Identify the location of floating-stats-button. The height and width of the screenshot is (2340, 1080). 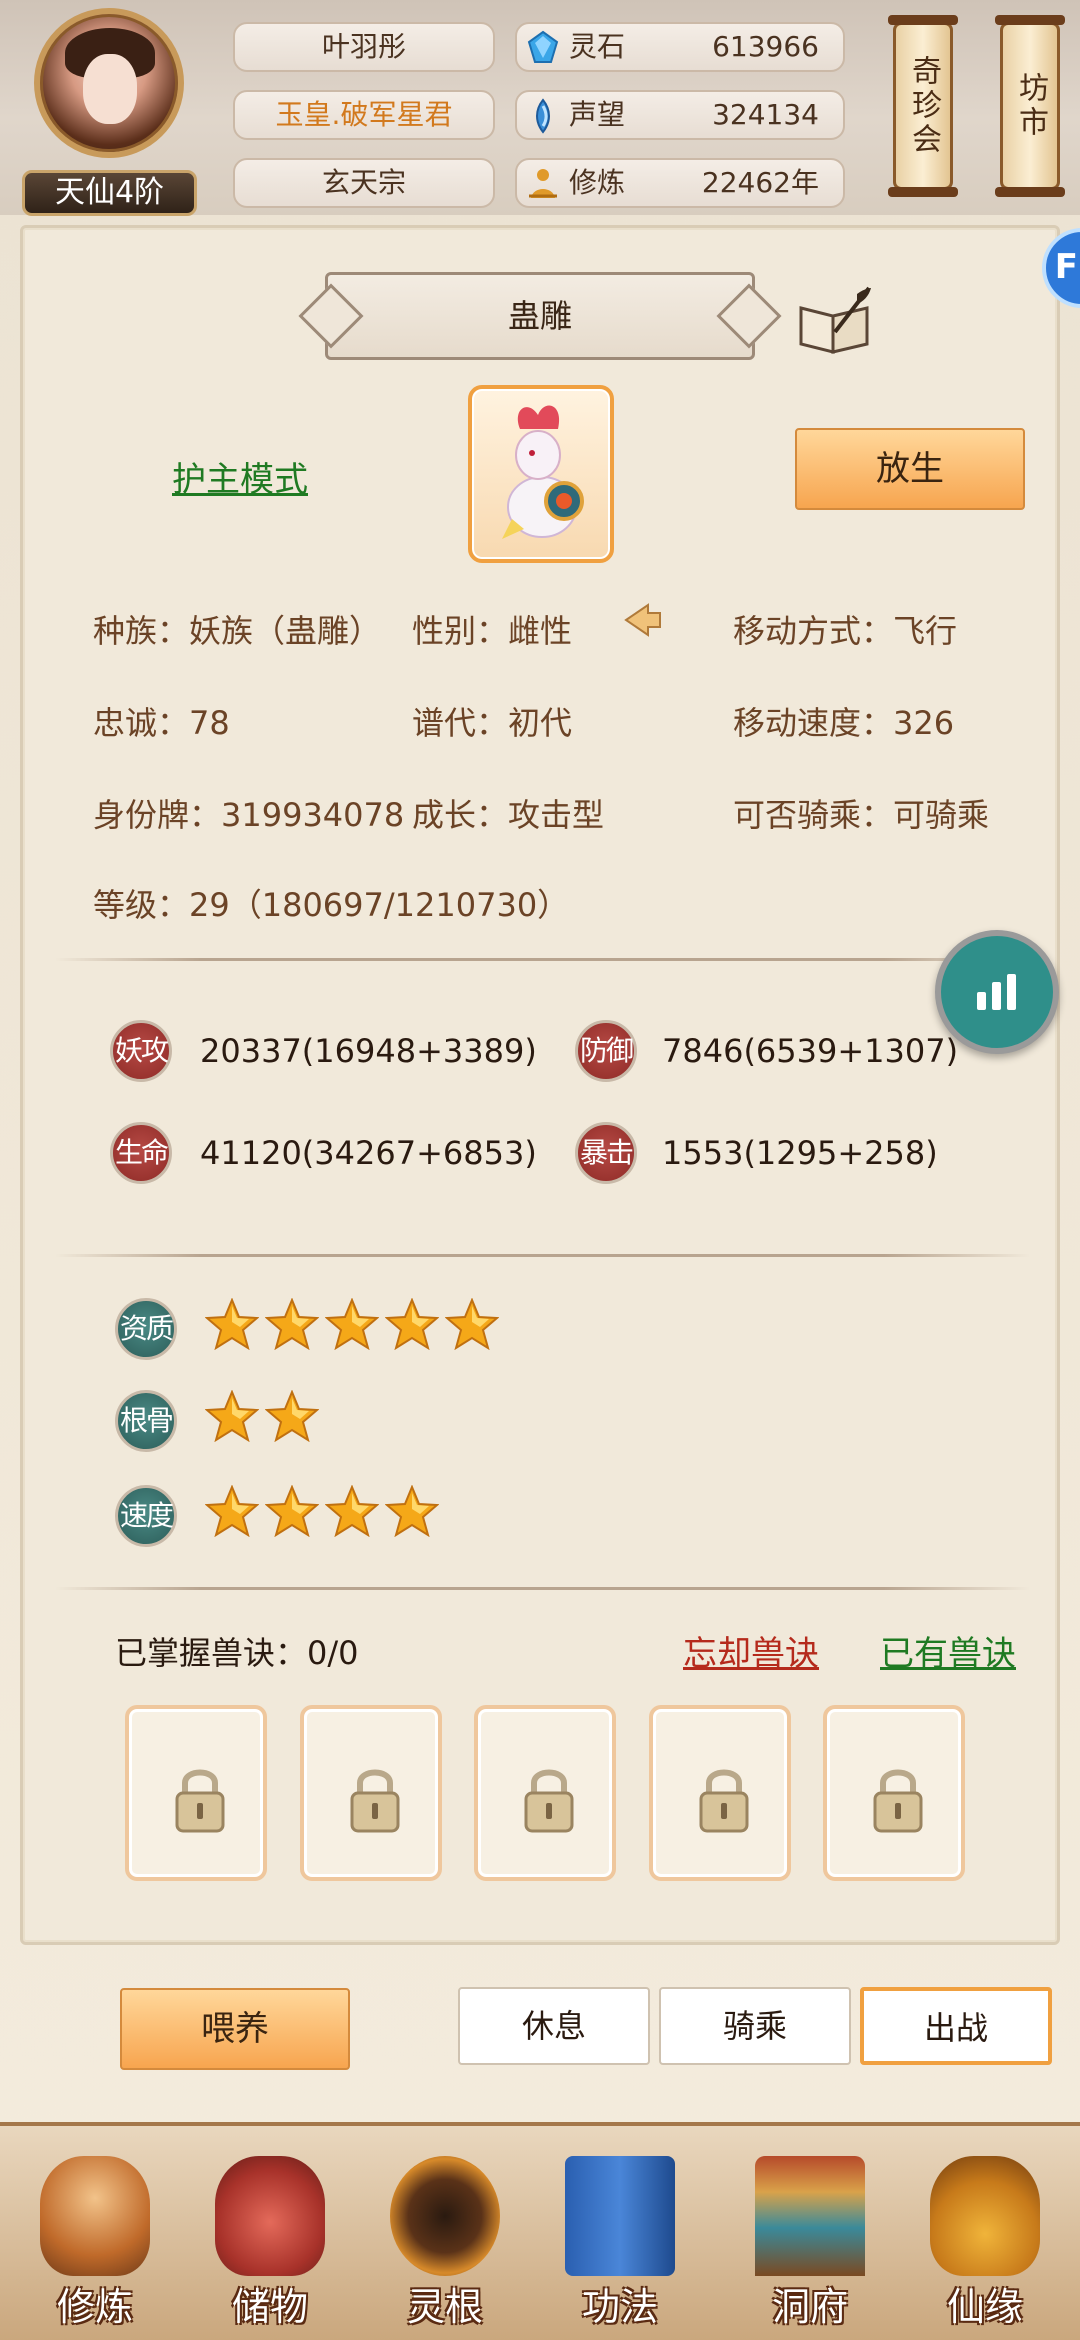
(997, 992).